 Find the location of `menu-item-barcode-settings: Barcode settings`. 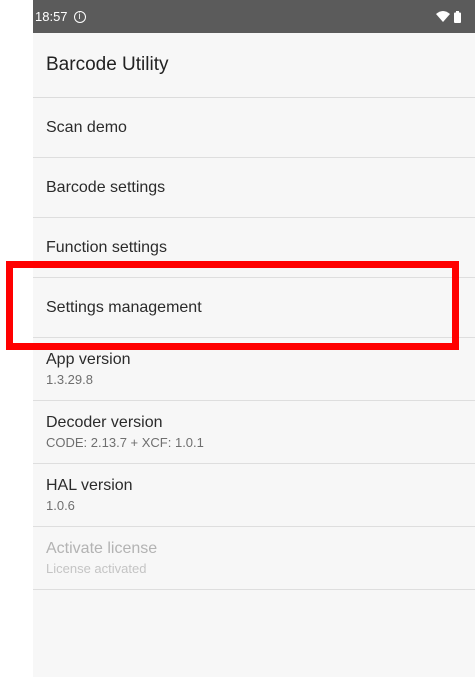

menu-item-barcode-settings: Barcode settings is located at coordinates (254, 188).